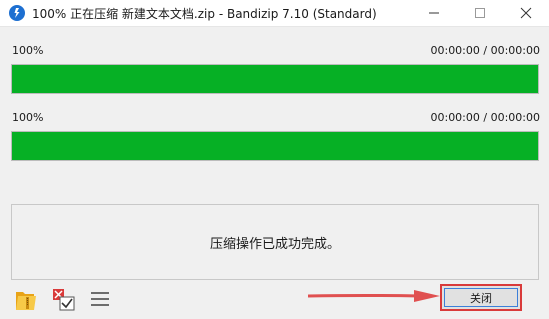  Describe the element at coordinates (374, 296) in the screenshot. I see `annotation-arrow` at that location.